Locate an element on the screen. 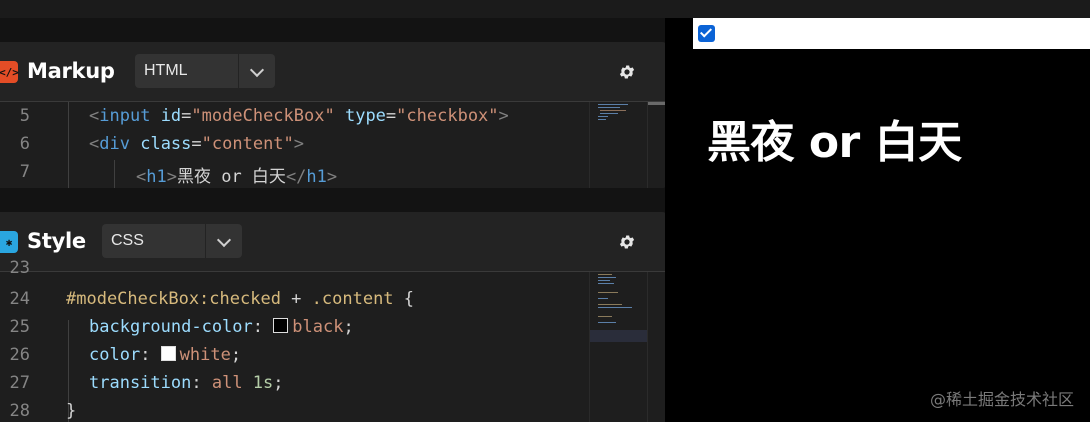 This screenshot has height=422, width=1090. code-token: h1 is located at coordinates (316, 177).